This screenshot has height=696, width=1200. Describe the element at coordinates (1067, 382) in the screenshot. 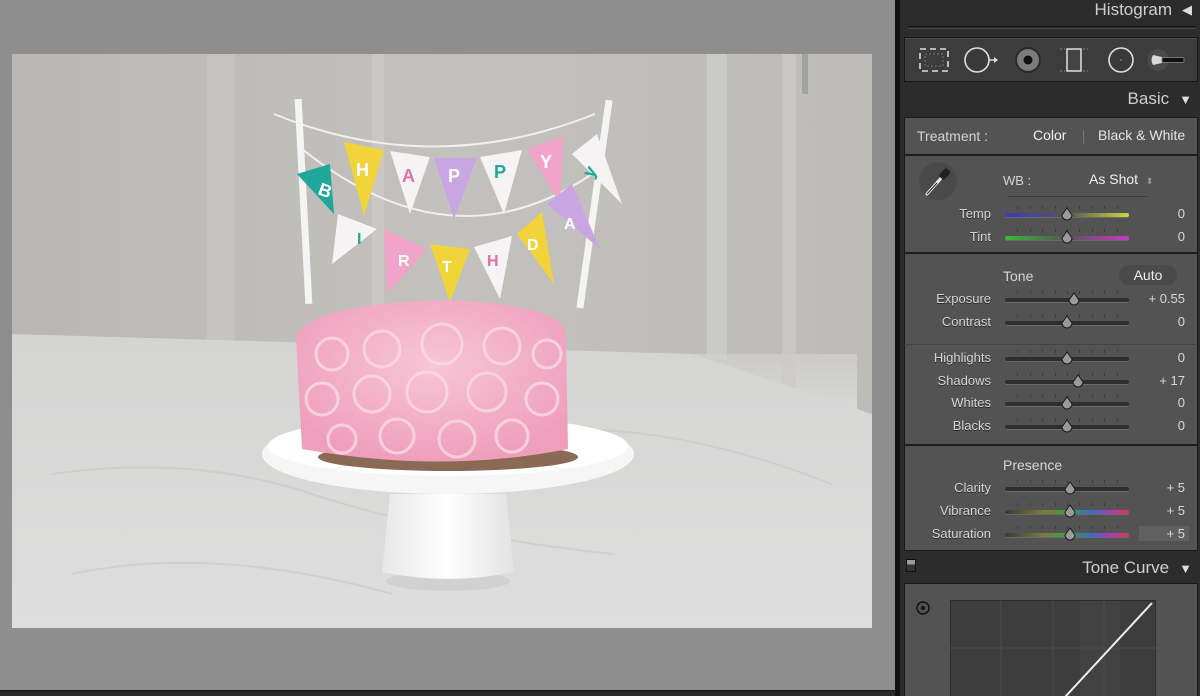

I see `shadows-slider-track` at that location.